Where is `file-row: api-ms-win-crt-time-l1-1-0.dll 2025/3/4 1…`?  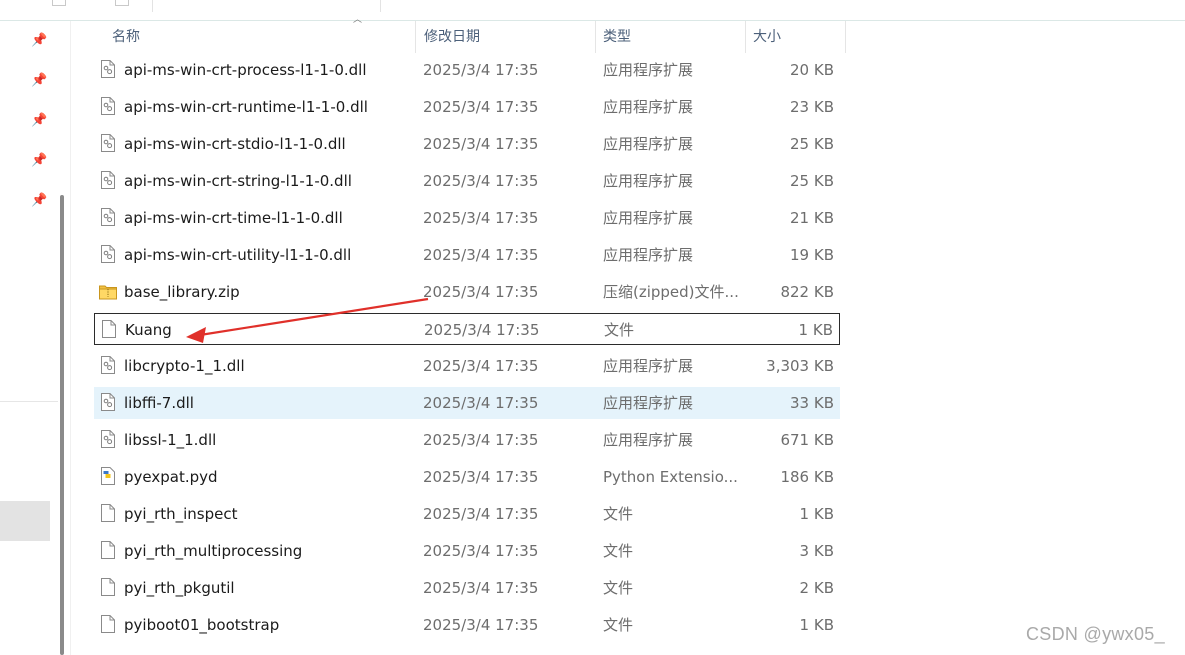 file-row: api-ms-win-crt-time-l1-1-0.dll 2025/3/4 1… is located at coordinates (467, 218).